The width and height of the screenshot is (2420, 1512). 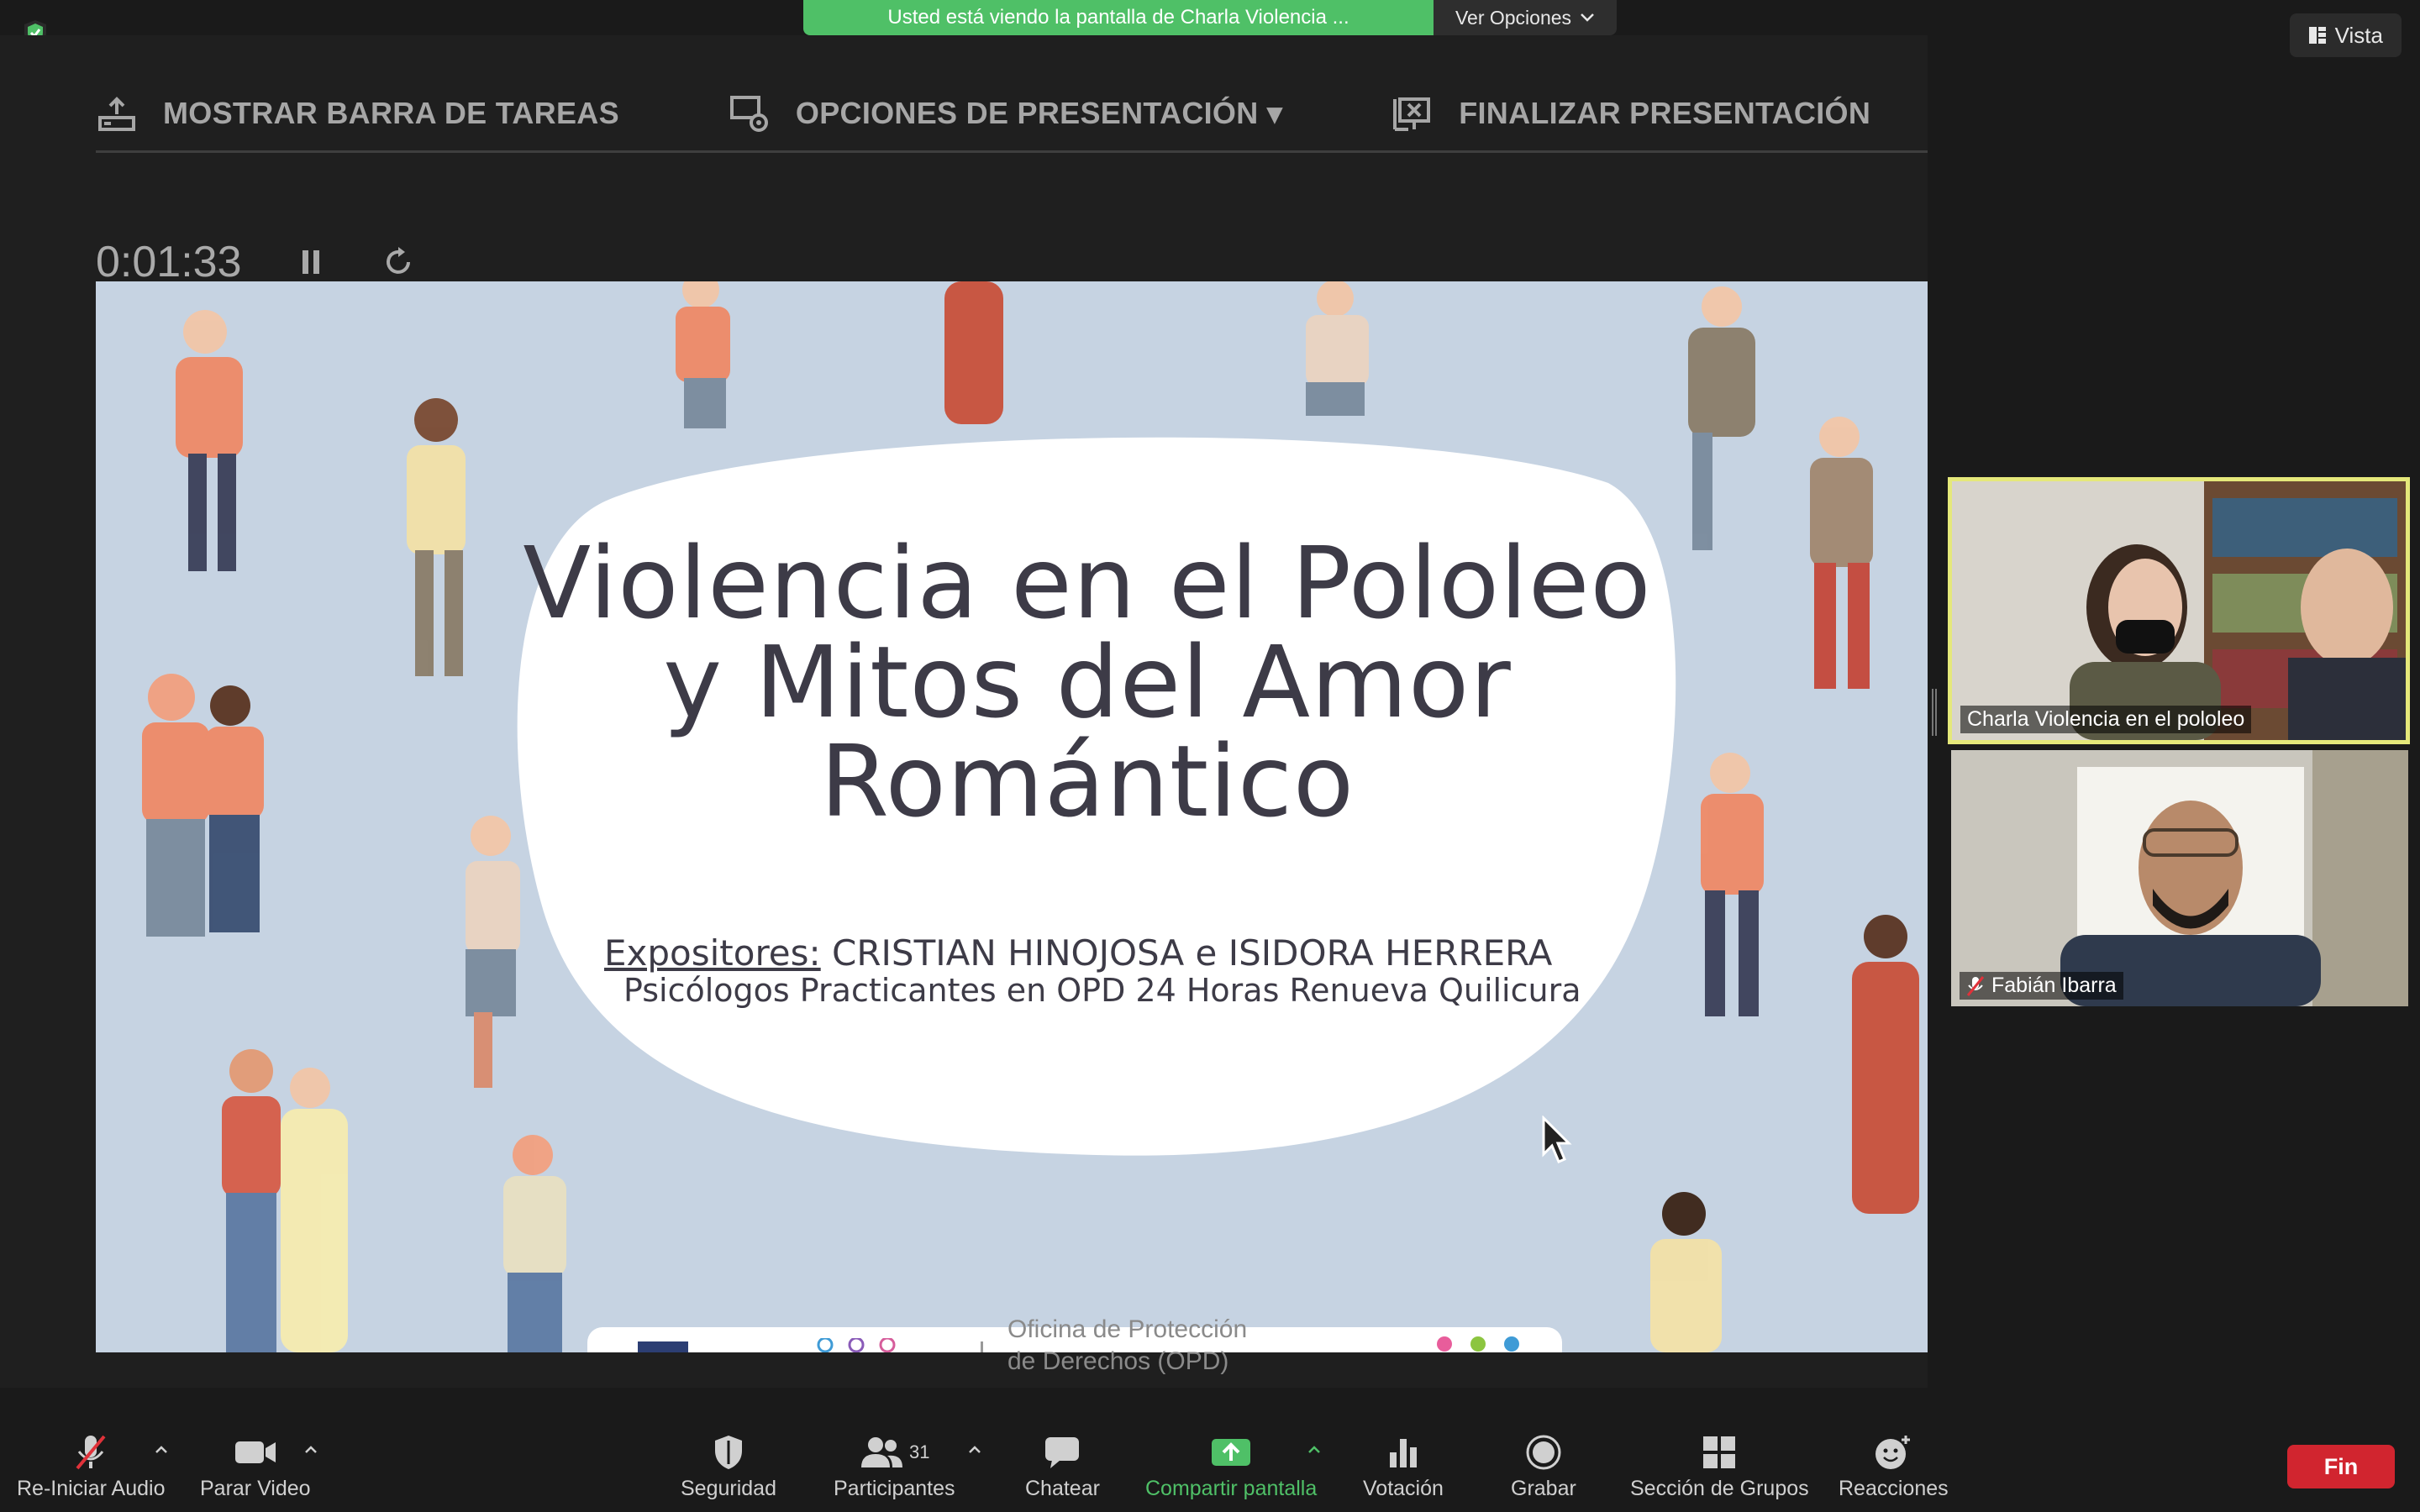 What do you see at coordinates (1062, 1488) in the screenshot?
I see `chat-label: Chatear` at bounding box center [1062, 1488].